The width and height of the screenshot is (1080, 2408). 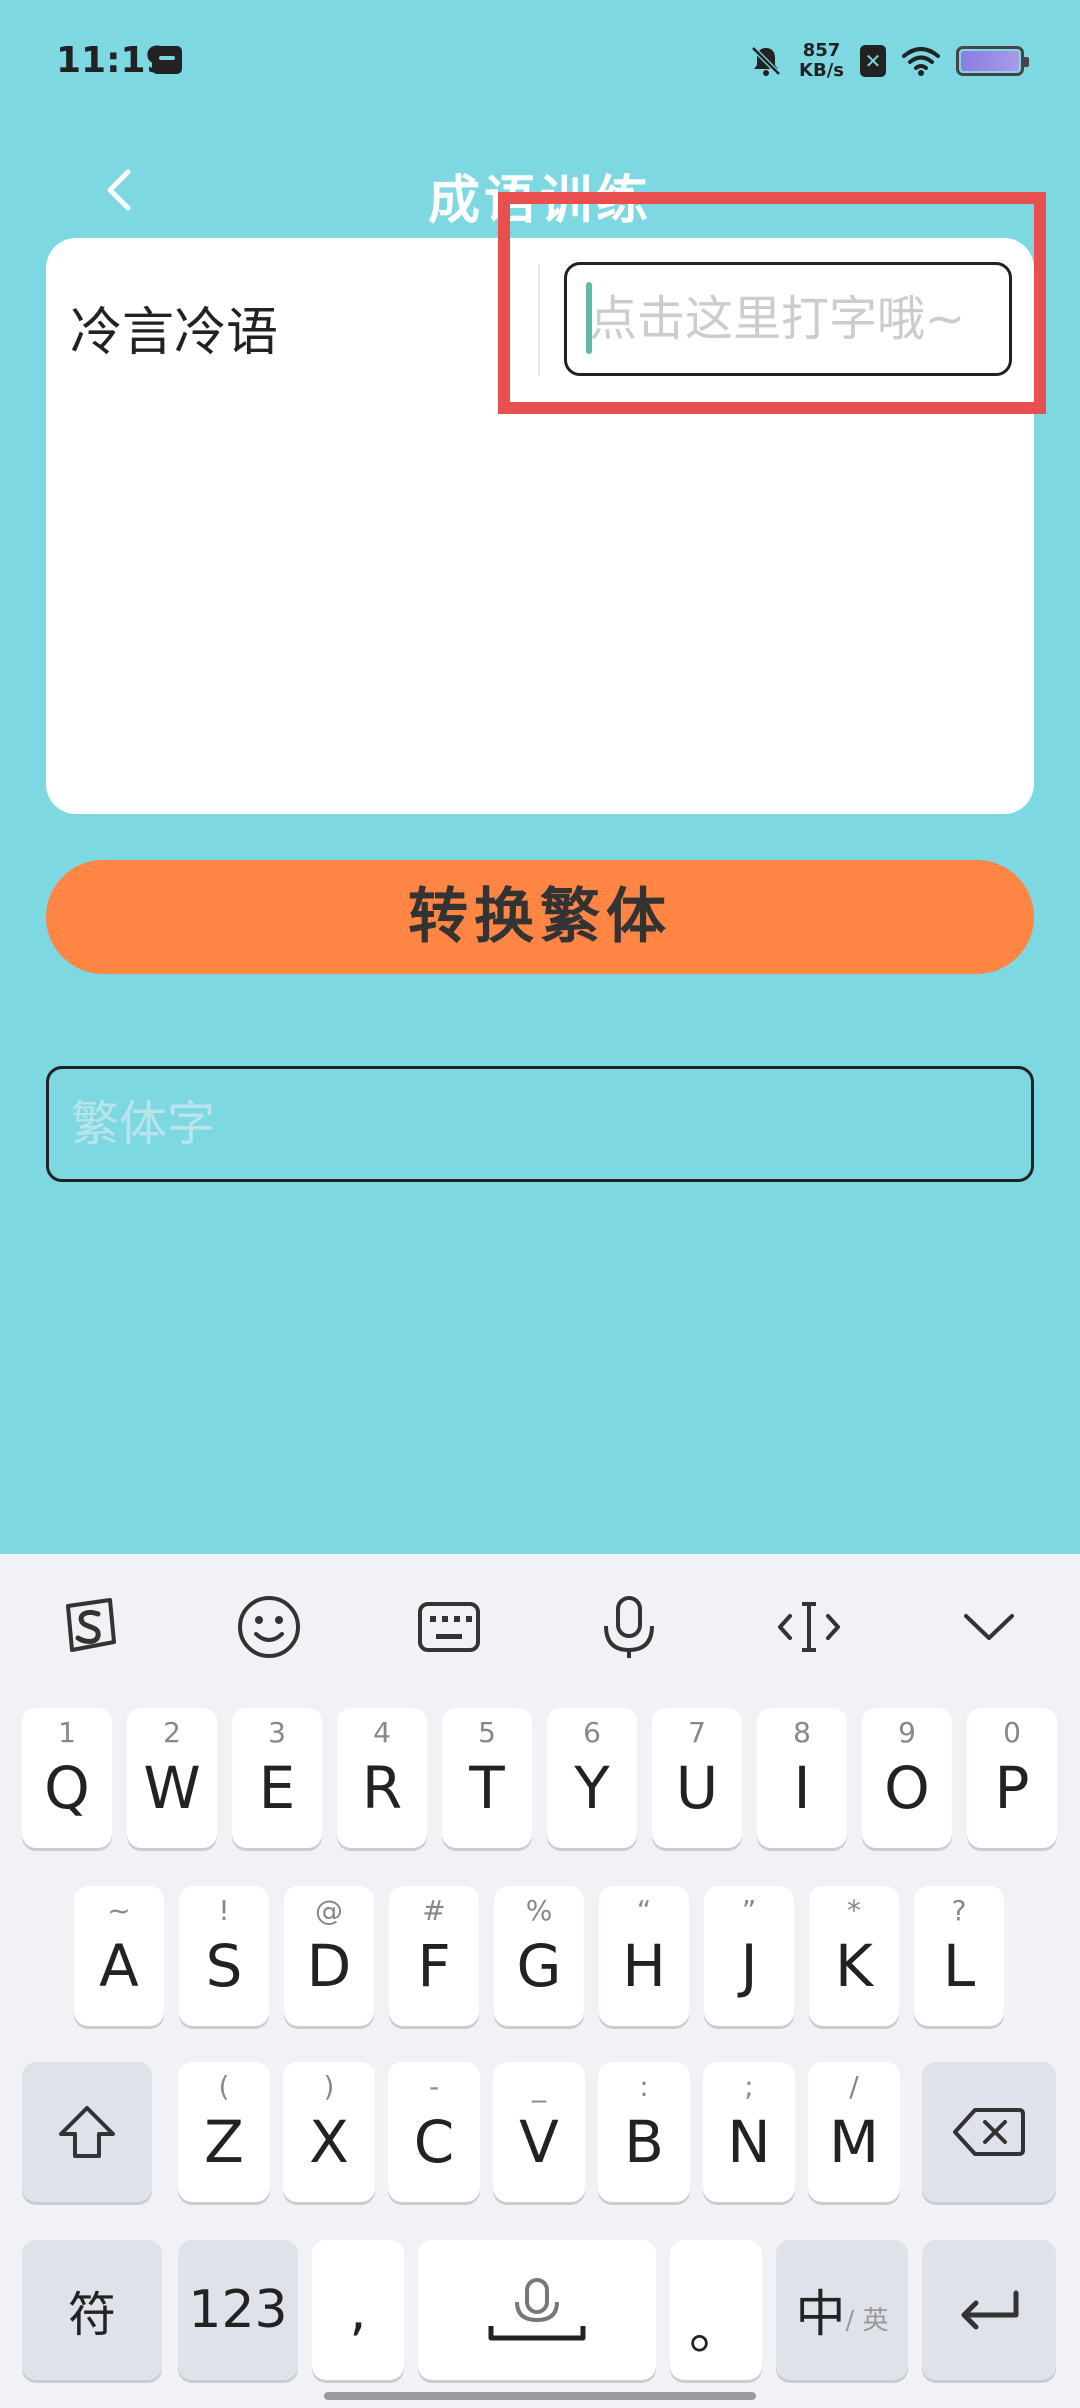 I want to click on key-x: ) X, so click(x=329, y=2132).